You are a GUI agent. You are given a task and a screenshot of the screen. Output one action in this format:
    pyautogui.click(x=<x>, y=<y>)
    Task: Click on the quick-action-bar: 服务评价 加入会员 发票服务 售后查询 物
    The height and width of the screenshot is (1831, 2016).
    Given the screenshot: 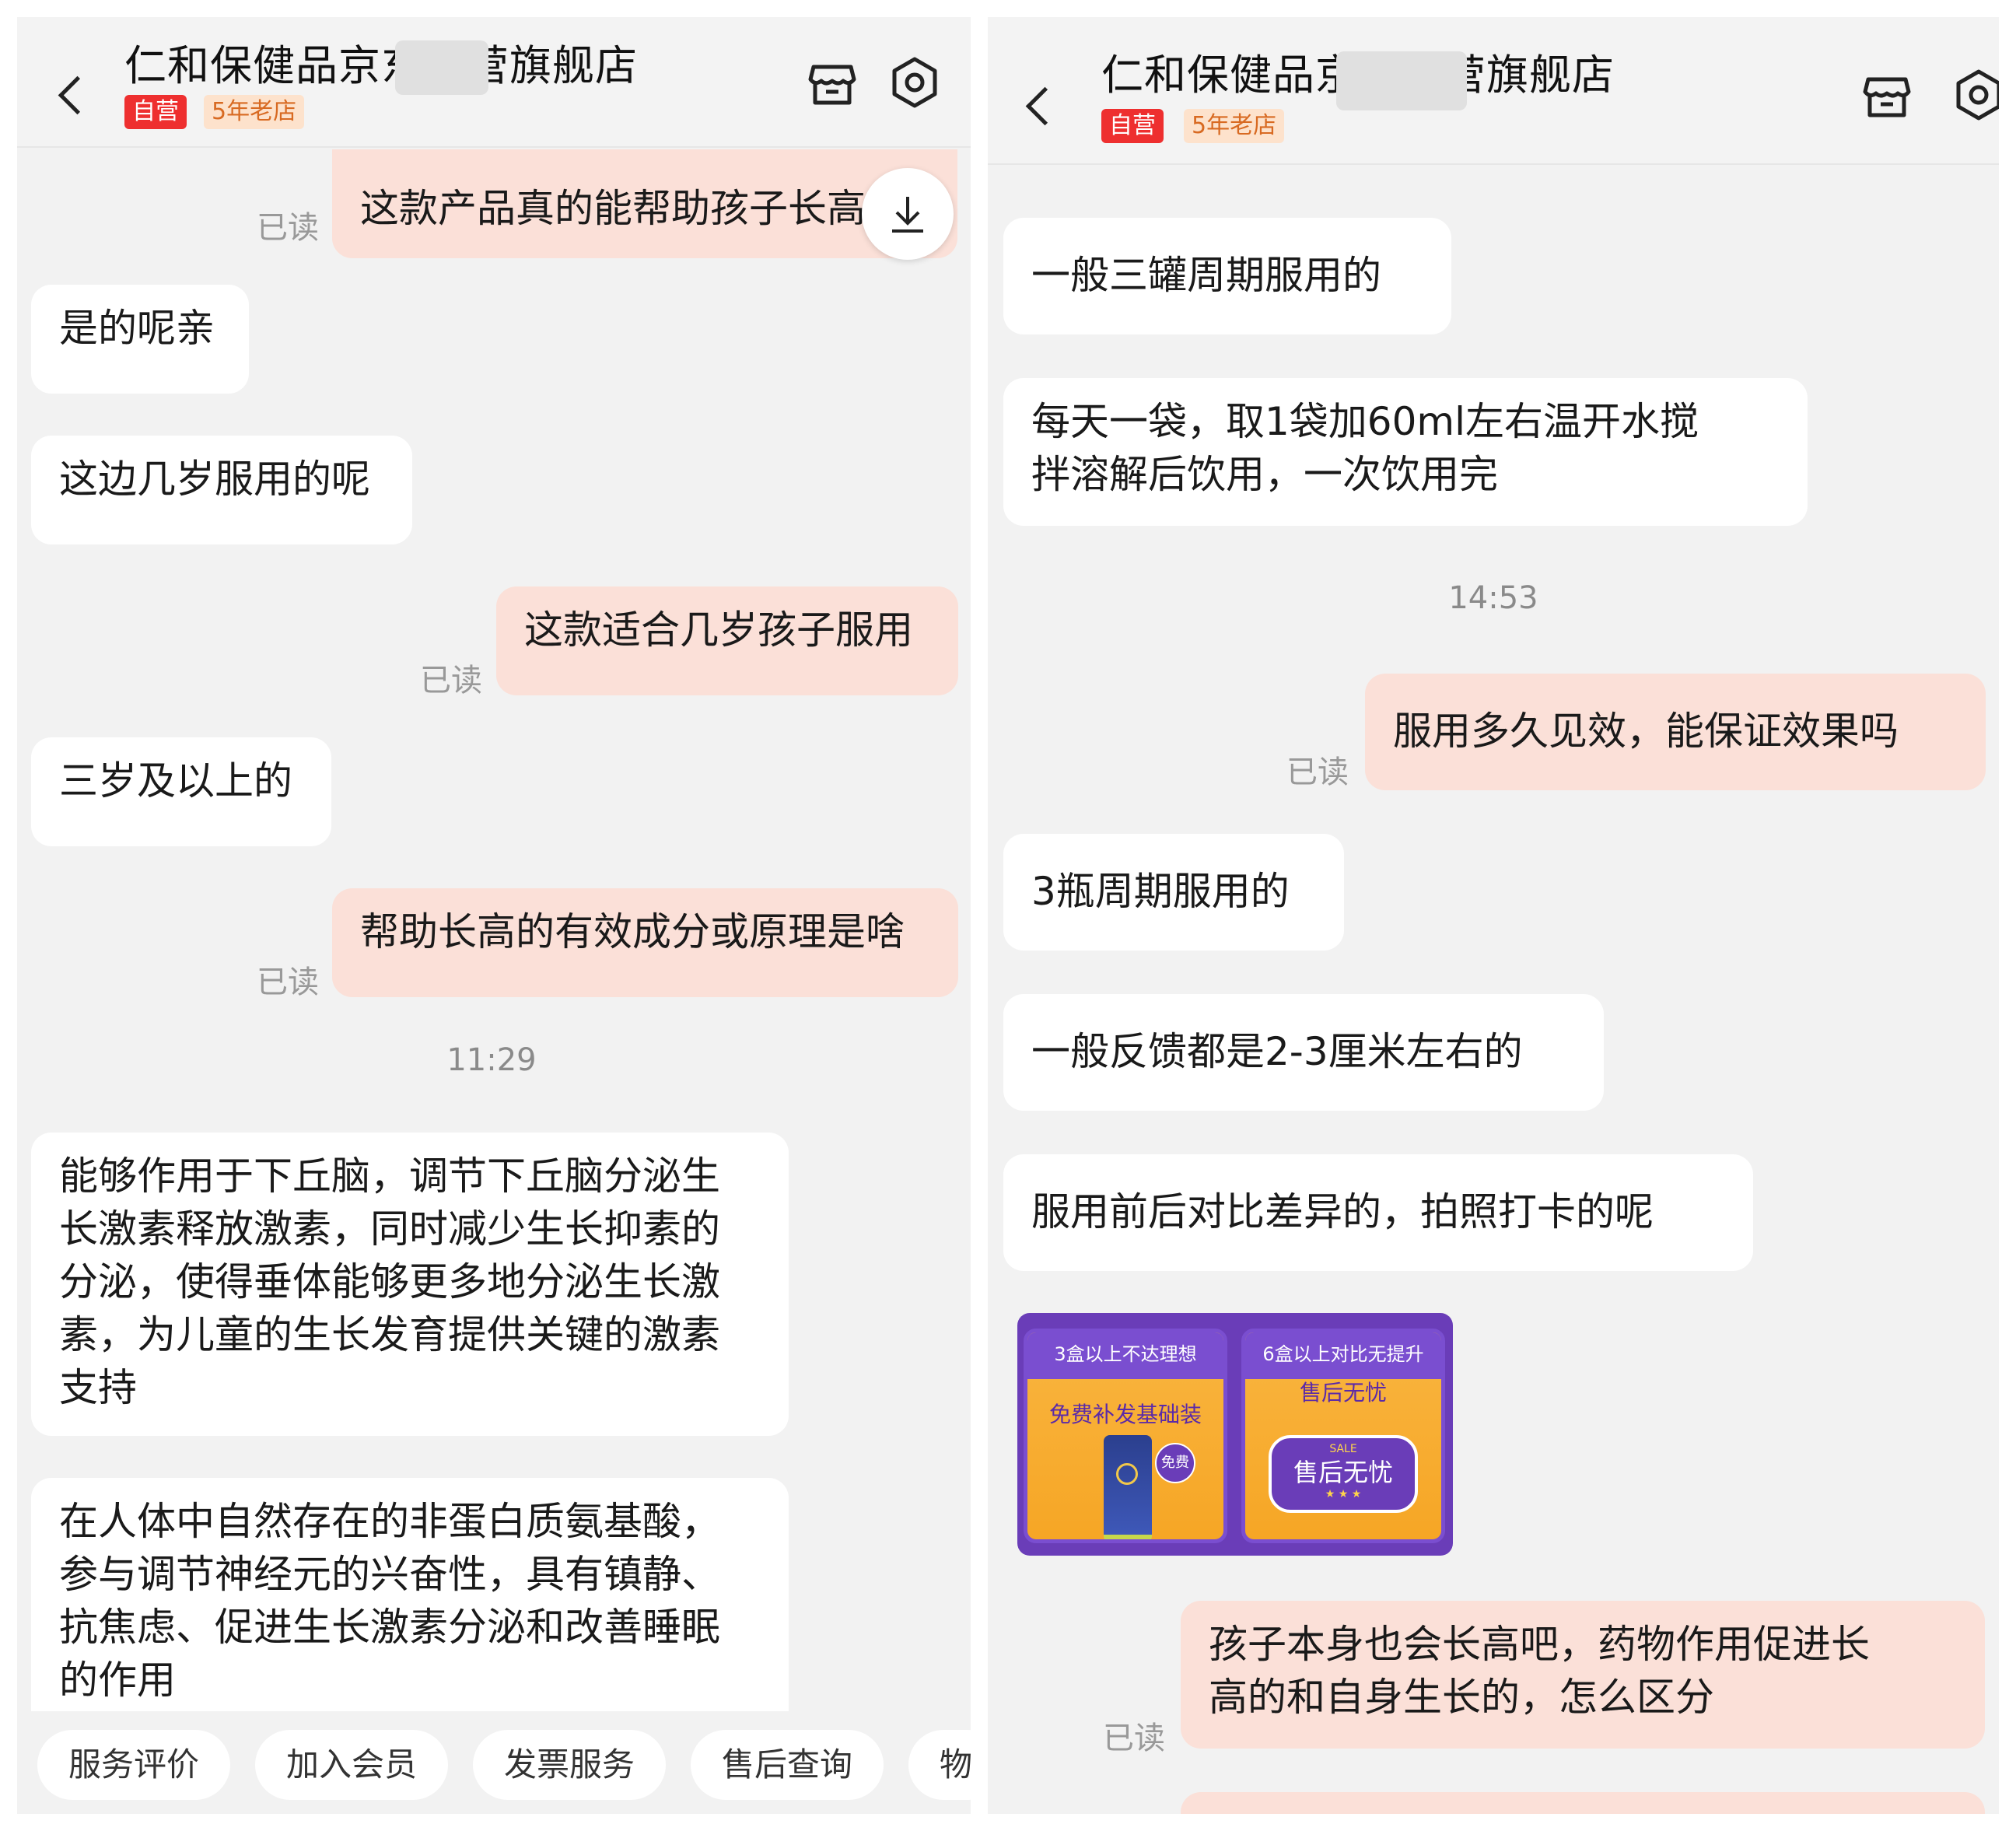 What is the action you would take?
    pyautogui.click(x=494, y=1763)
    